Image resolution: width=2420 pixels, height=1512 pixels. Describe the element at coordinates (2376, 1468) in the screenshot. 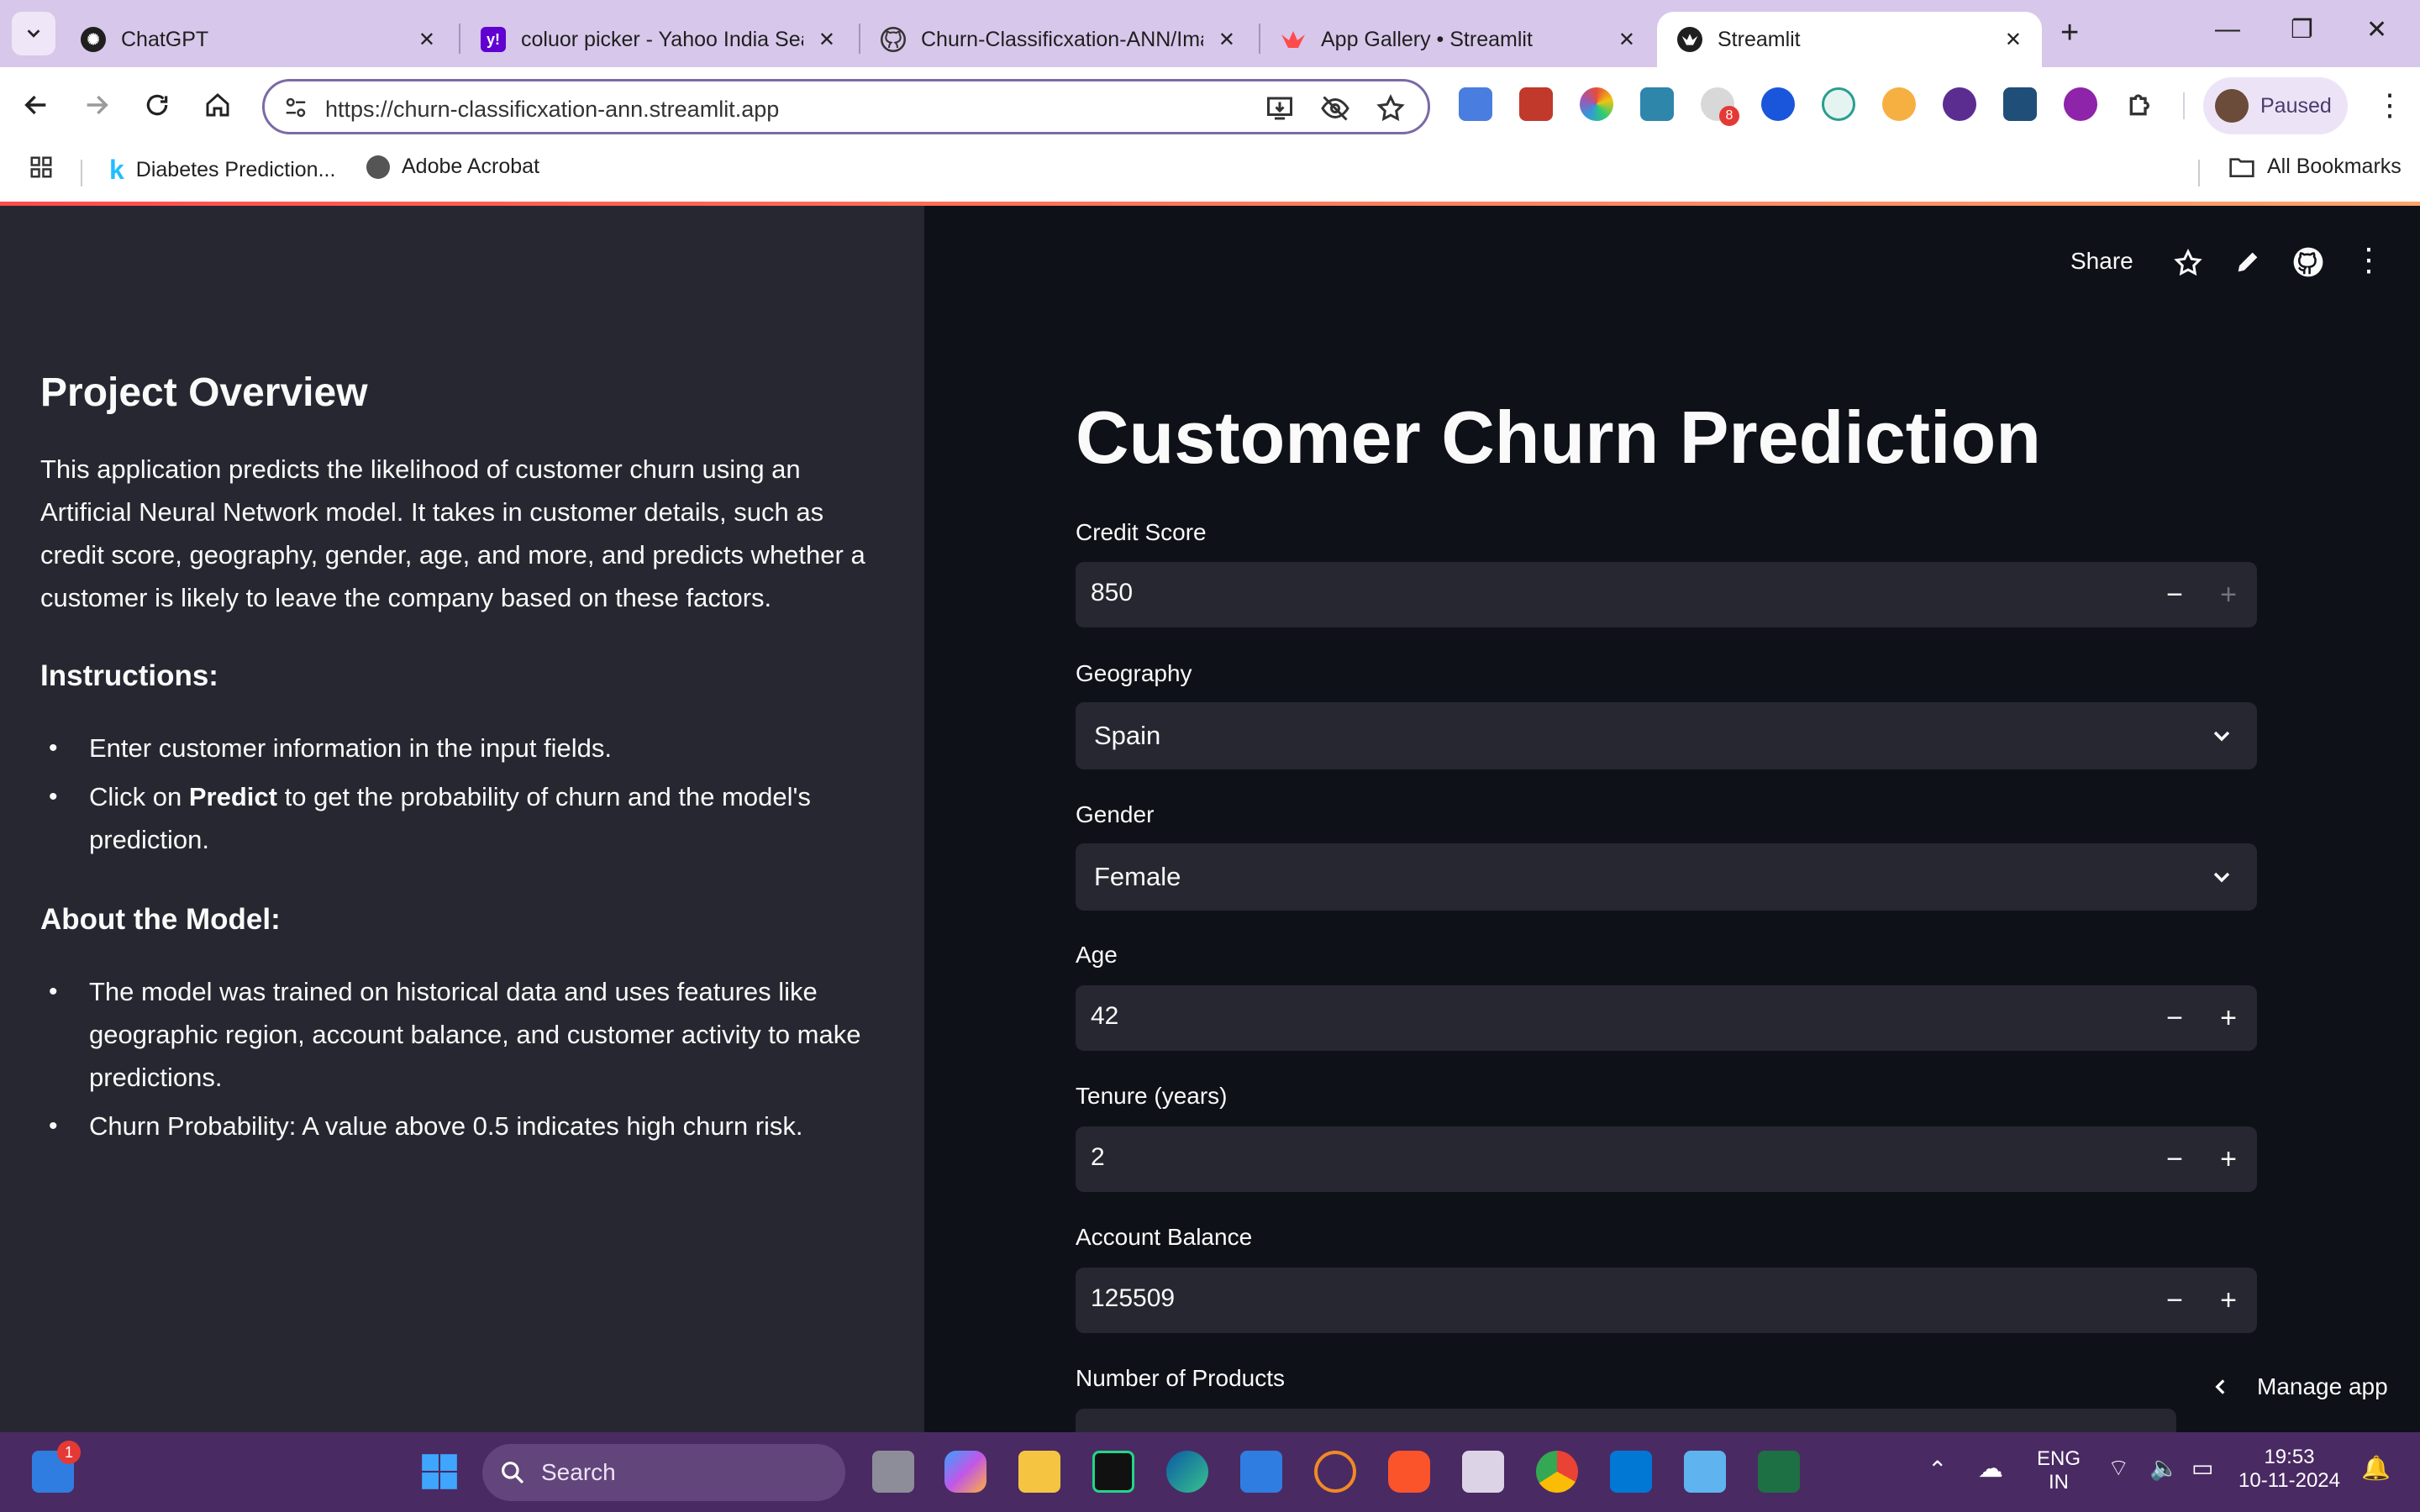

I see `notifications-bell-icon: 🔔` at that location.